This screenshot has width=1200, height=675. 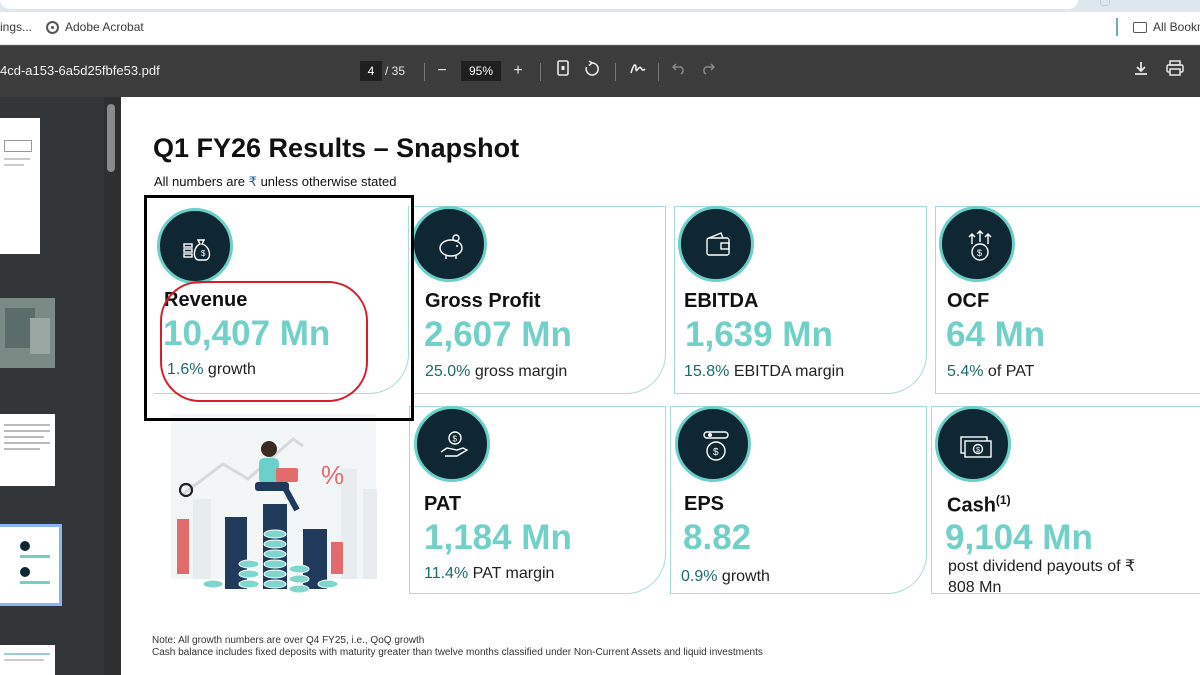 I want to click on metric-card-pat: $ PAT 1,184 Mn 11.4% PAT margin, so click(x=537, y=500).